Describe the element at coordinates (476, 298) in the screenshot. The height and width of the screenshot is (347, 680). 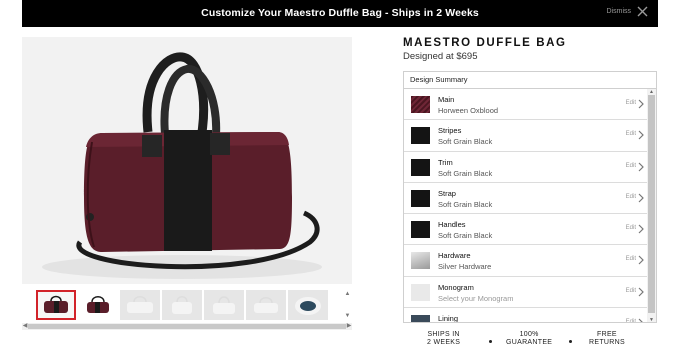
I see `row-value: Select your Monogram` at that location.